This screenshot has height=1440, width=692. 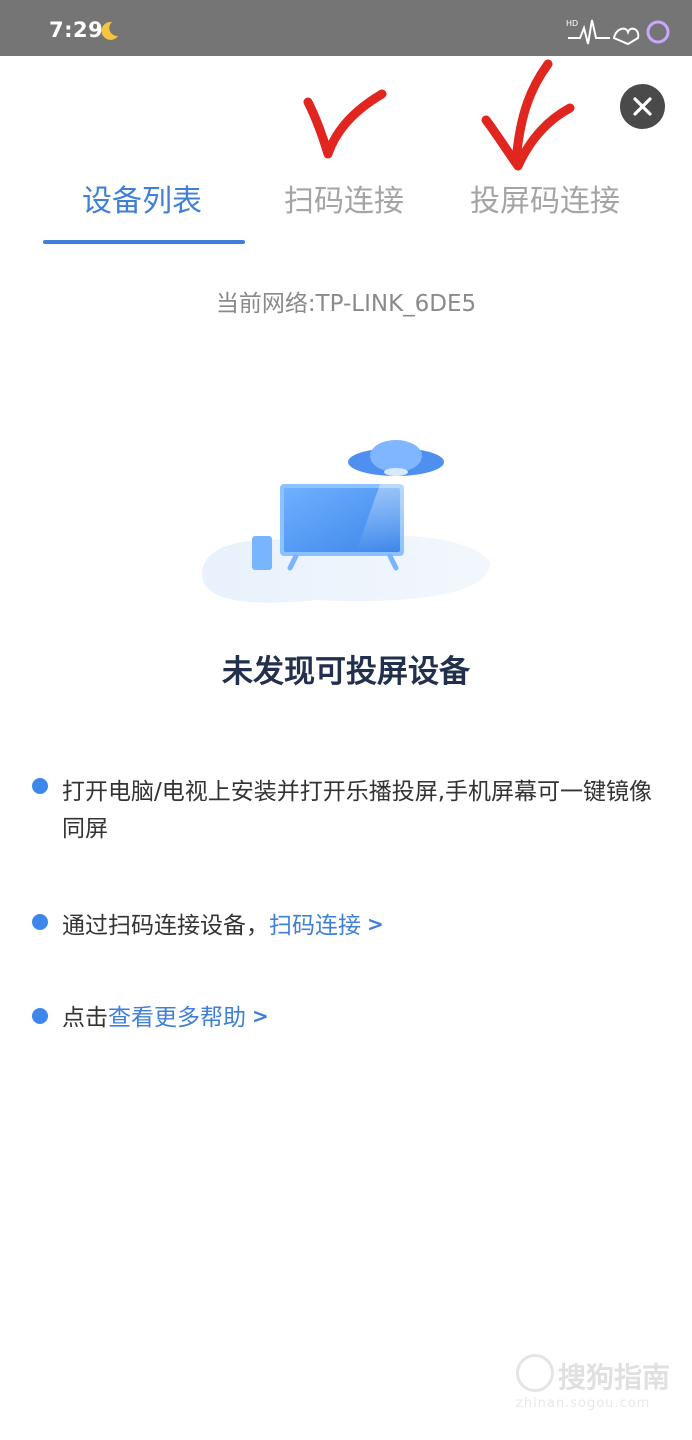 What do you see at coordinates (528, 115) in the screenshot?
I see `annotation-arrow-mark` at bounding box center [528, 115].